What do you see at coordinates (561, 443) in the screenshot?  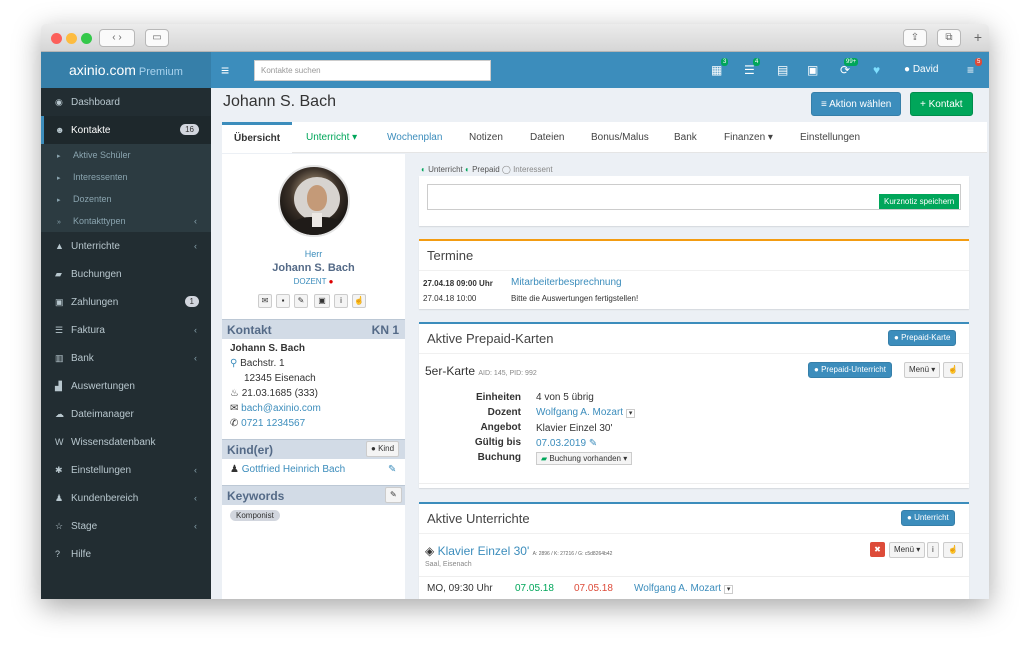 I see `gueltig-link: 07.03.2019` at bounding box center [561, 443].